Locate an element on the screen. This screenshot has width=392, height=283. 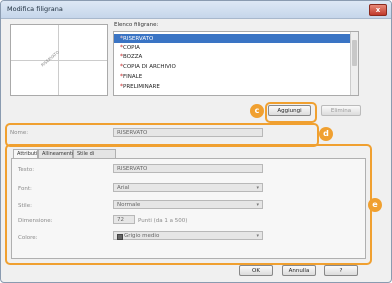
color-label: Colore: is located at coordinates (28, 238).